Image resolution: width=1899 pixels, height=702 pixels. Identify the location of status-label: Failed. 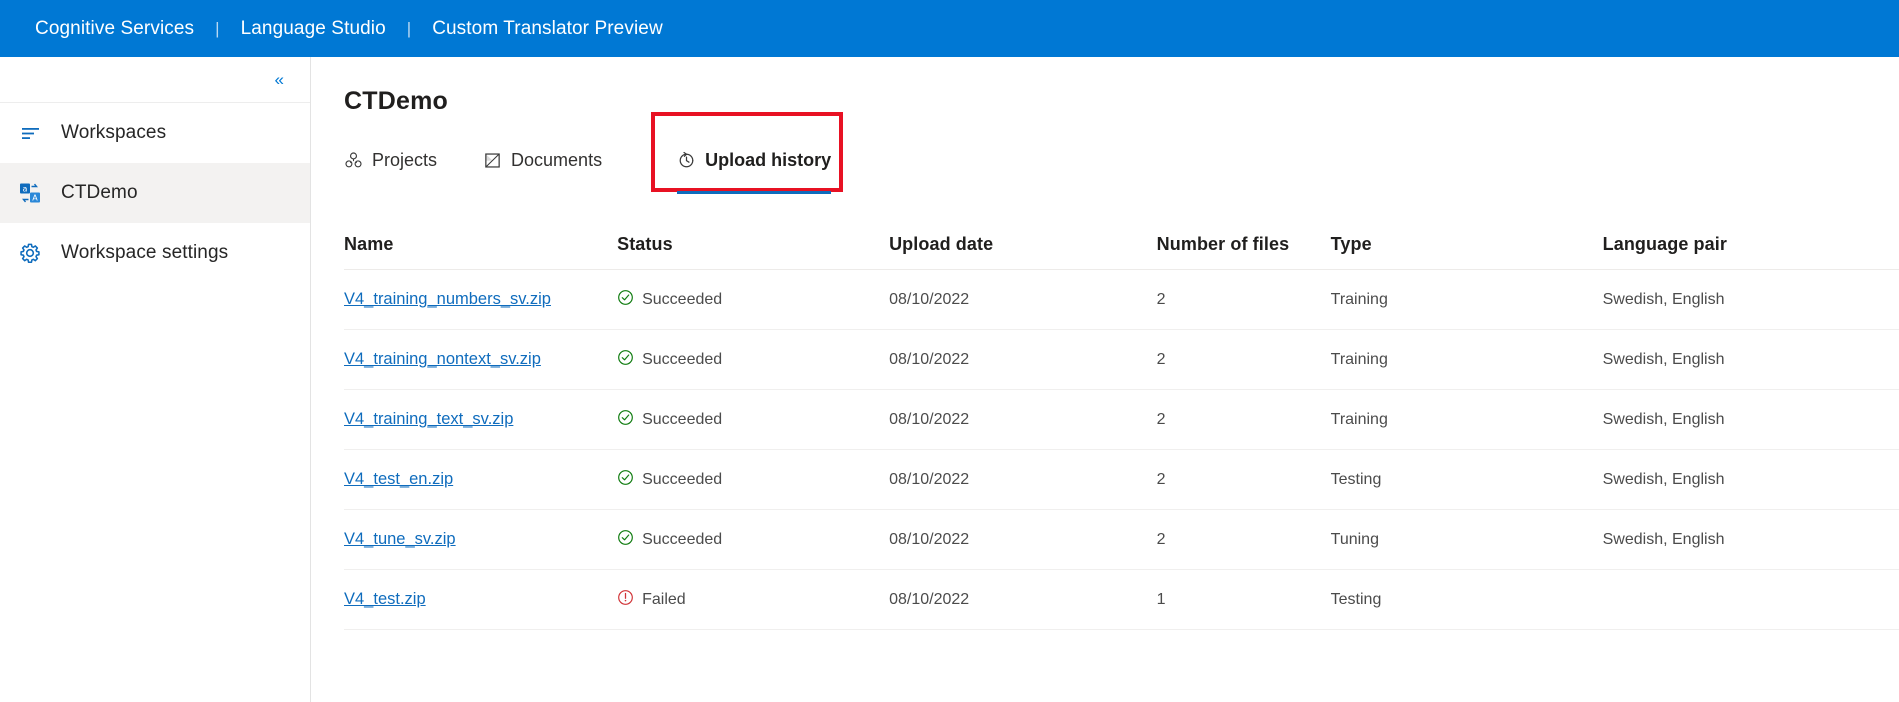
(664, 599).